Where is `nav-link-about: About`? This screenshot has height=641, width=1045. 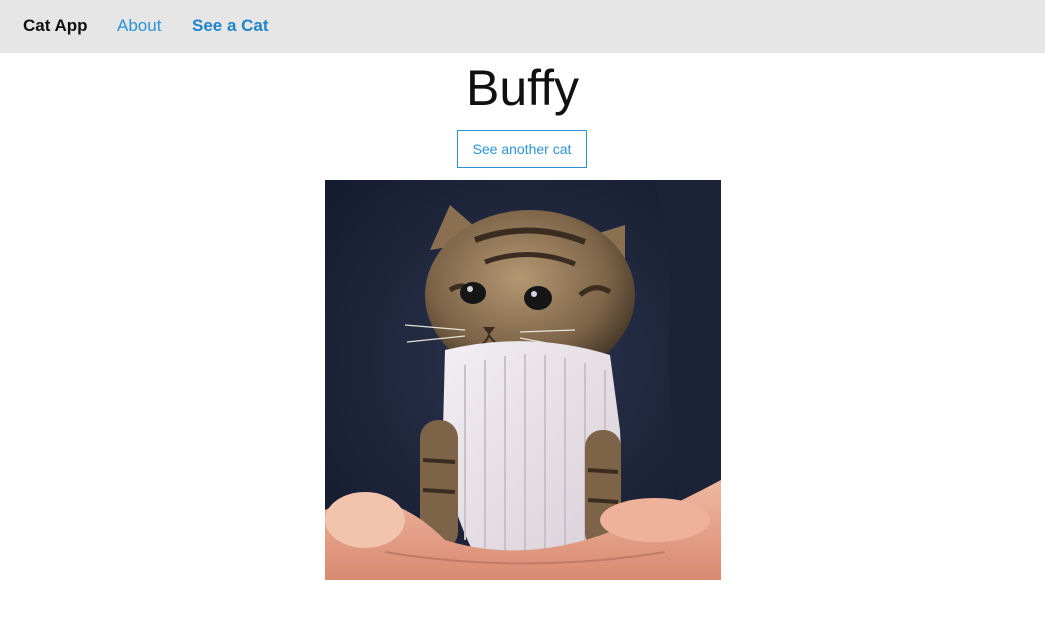 nav-link-about: About is located at coordinates (139, 26).